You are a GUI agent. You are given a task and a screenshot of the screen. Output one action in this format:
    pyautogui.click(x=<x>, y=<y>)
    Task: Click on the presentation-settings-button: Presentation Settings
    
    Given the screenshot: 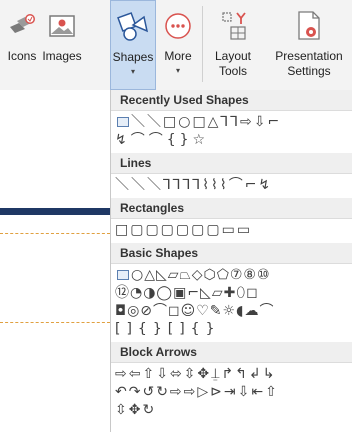 What is the action you would take?
    pyautogui.click(x=309, y=45)
    